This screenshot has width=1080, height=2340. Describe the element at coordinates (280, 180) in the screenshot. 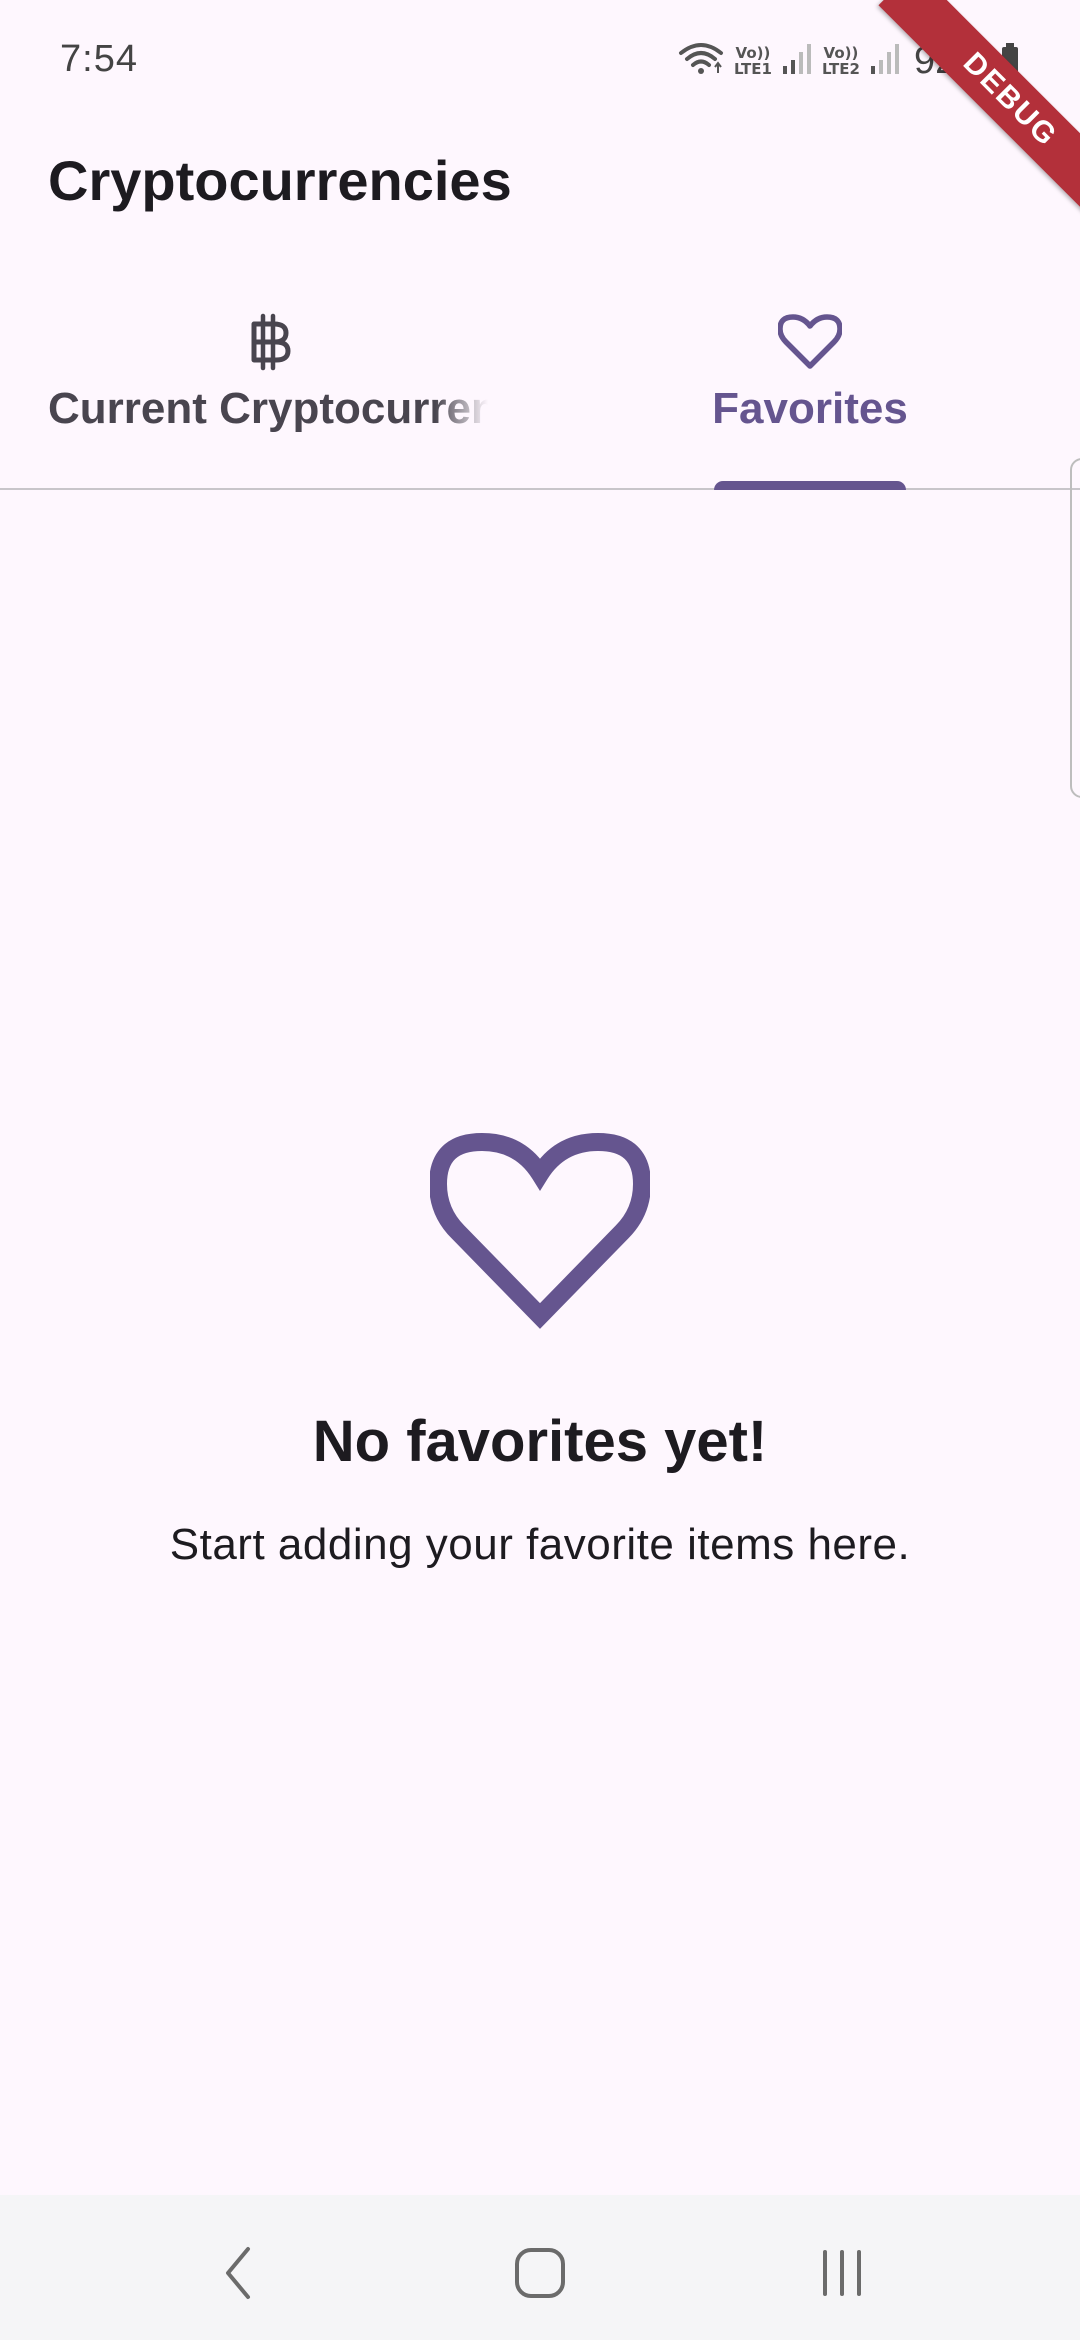

I see `page-title: Cryptocurrencies` at that location.